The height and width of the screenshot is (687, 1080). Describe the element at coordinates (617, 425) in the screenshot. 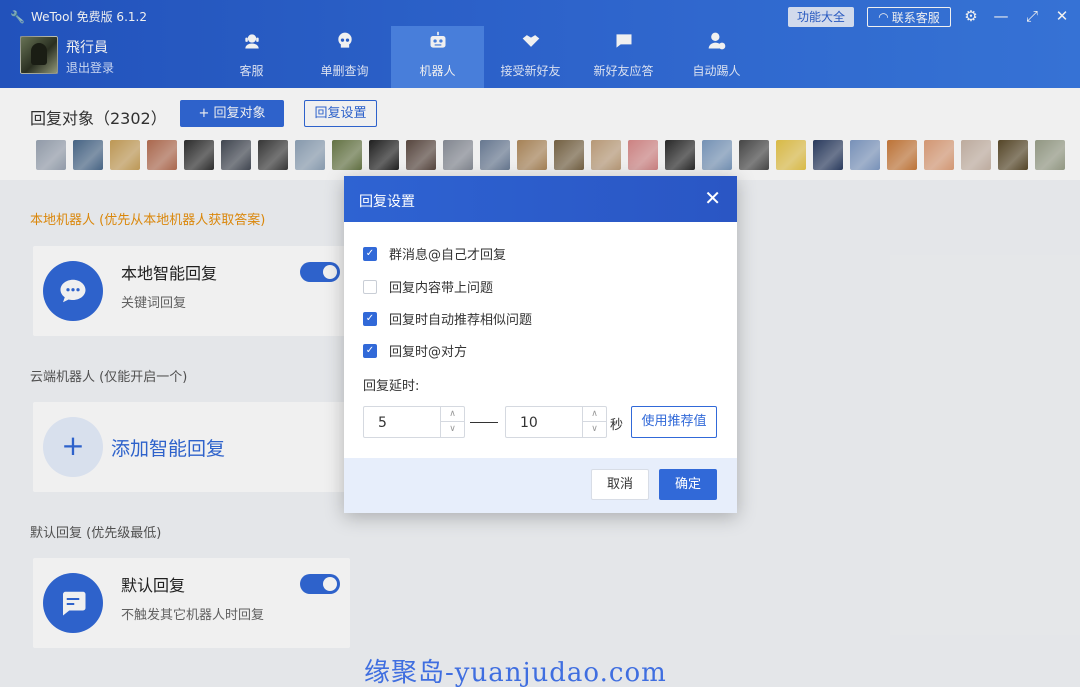

I see `seconds-unit: 秒` at that location.